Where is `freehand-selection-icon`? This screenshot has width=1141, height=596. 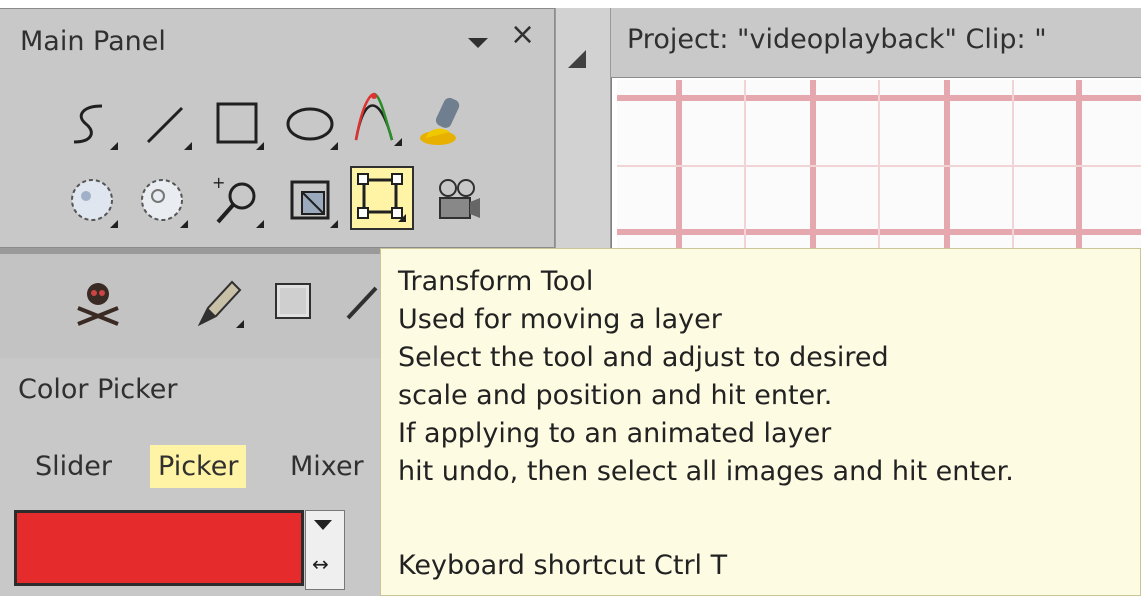
freehand-selection-icon is located at coordinates (92, 124).